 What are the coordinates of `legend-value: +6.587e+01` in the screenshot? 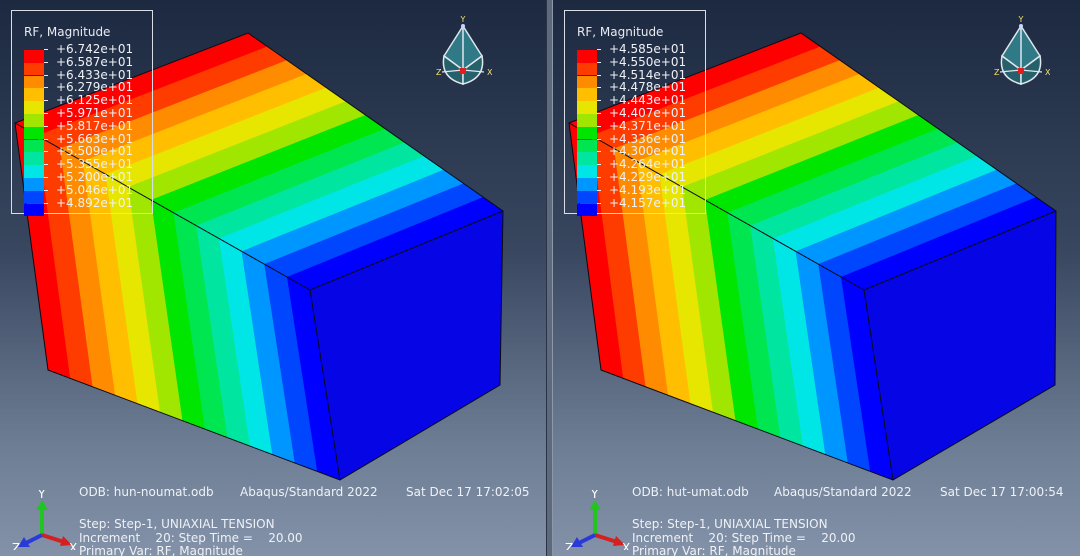 It's located at (95, 61).